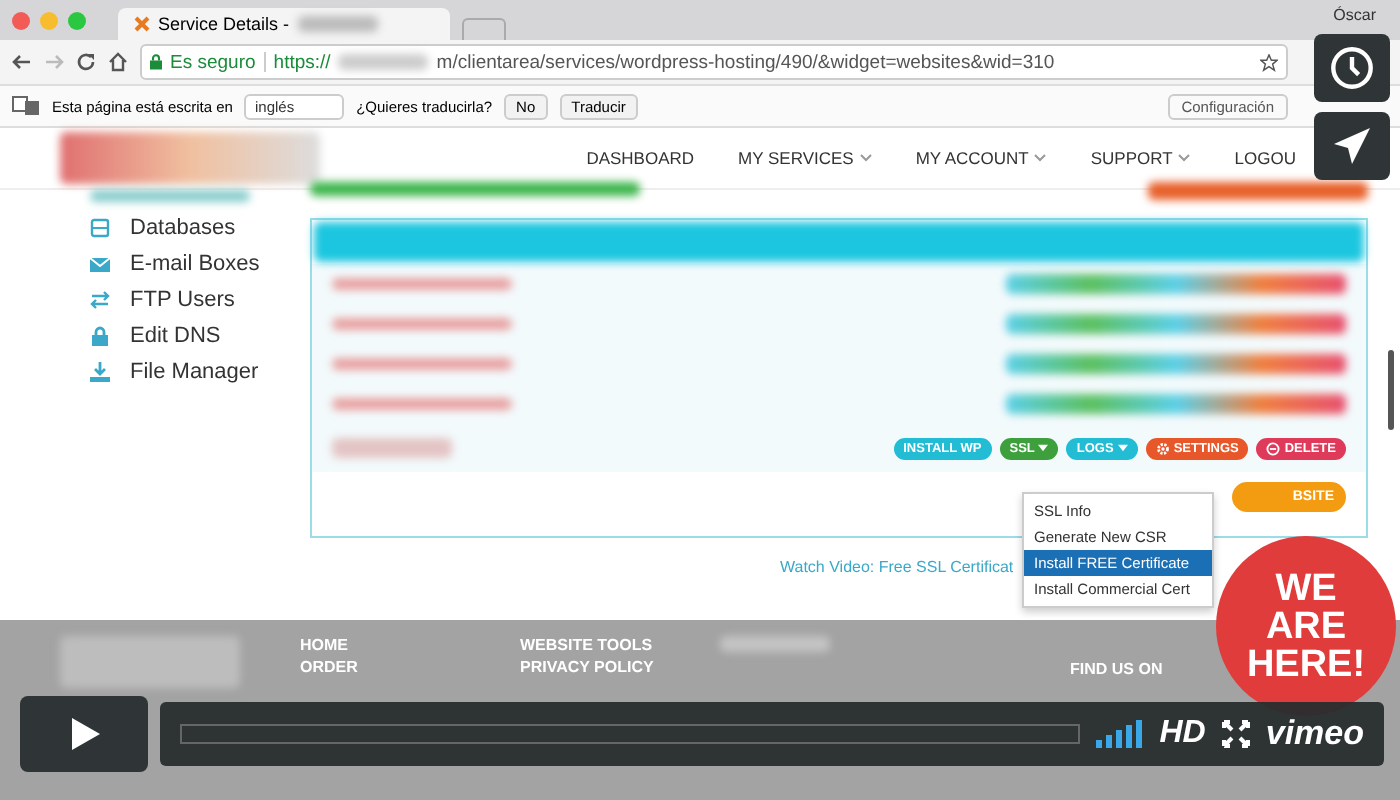  I want to click on envelope-icon, so click(100, 264).